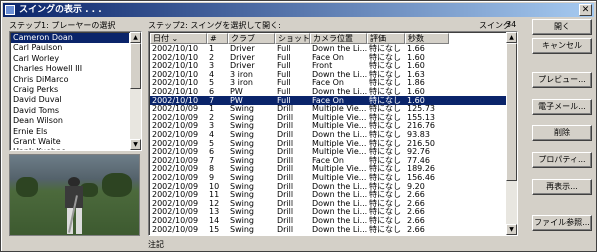  I want to click on table-cell: Drill, so click(285, 229).